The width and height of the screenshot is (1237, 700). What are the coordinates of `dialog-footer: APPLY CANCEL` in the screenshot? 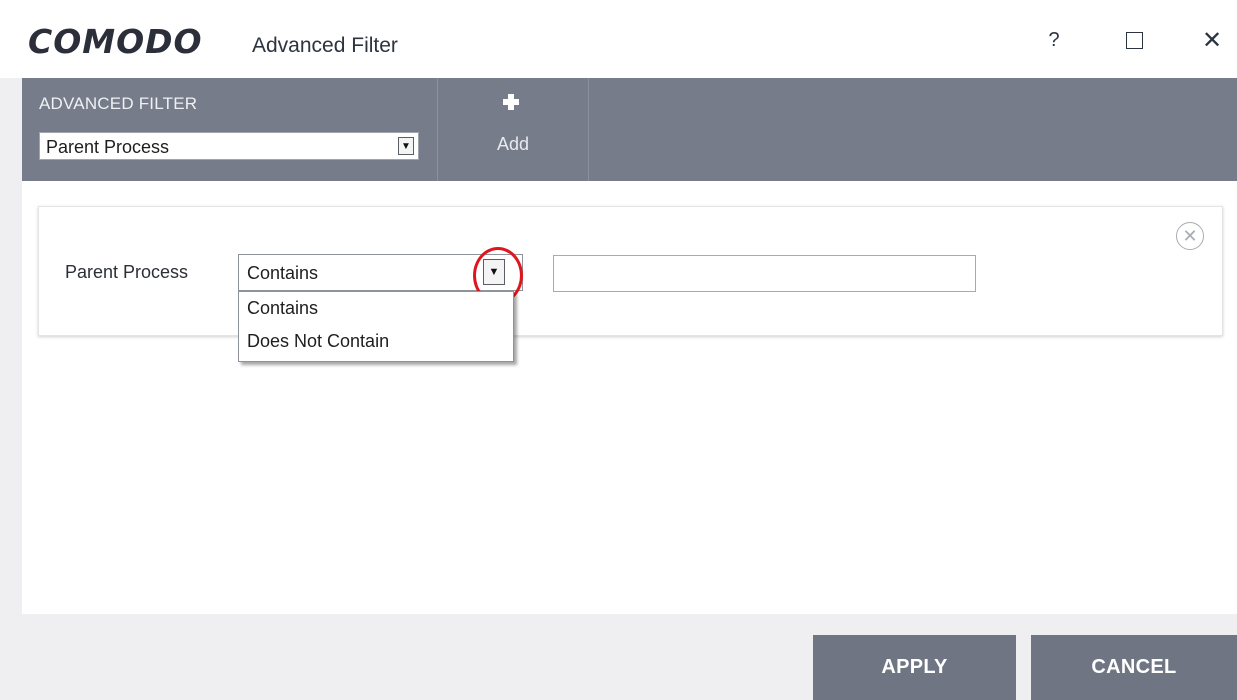 It's located at (618, 657).